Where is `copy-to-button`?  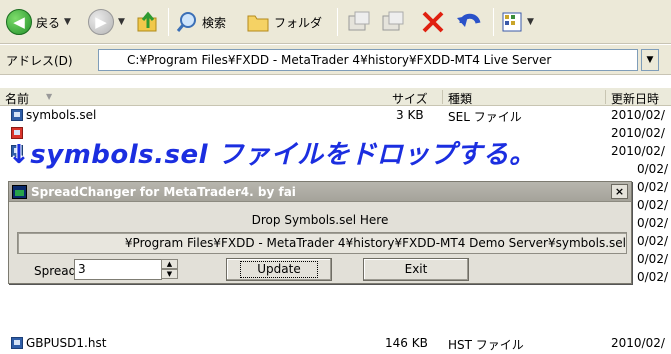 copy-to-button is located at coordinates (393, 22).